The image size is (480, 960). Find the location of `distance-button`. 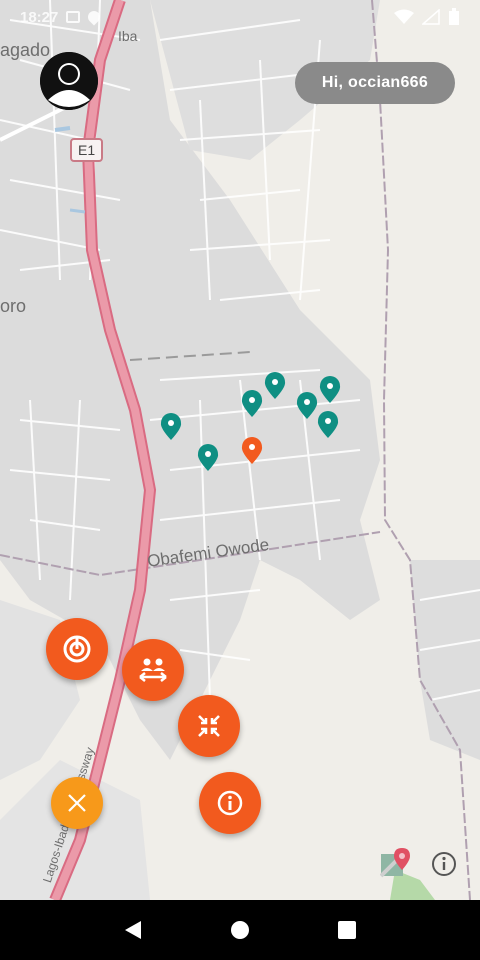

distance-button is located at coordinates (153, 670).